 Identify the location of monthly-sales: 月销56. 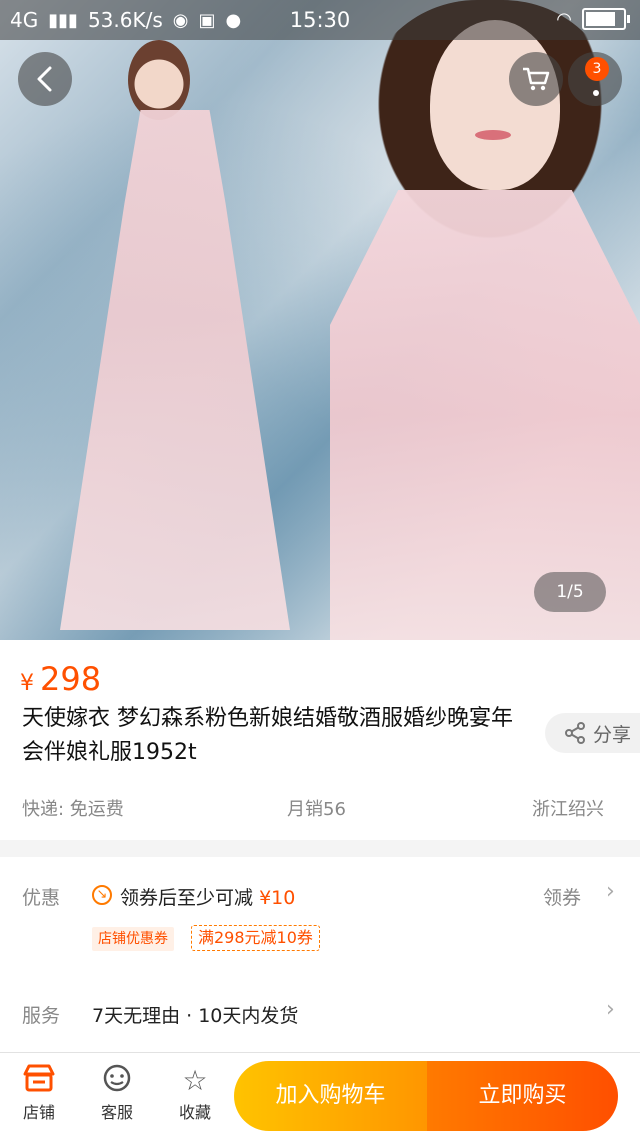
(316, 809).